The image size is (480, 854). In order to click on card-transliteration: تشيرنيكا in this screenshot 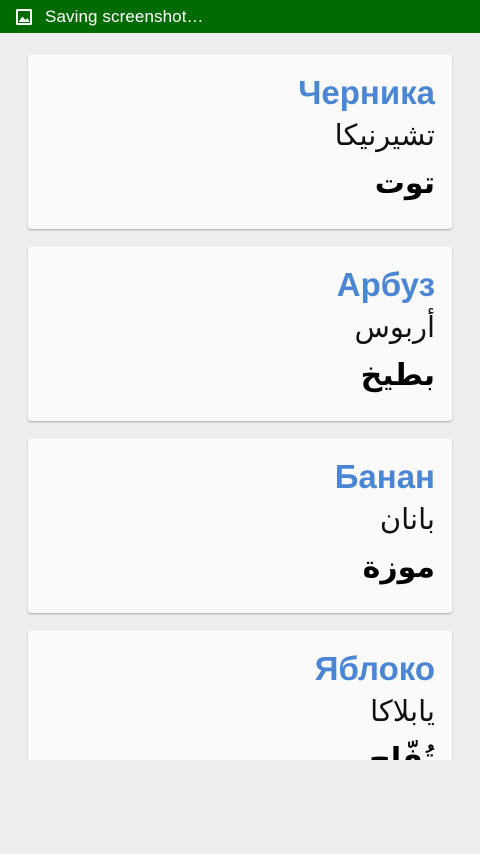, I will do `click(384, 135)`.